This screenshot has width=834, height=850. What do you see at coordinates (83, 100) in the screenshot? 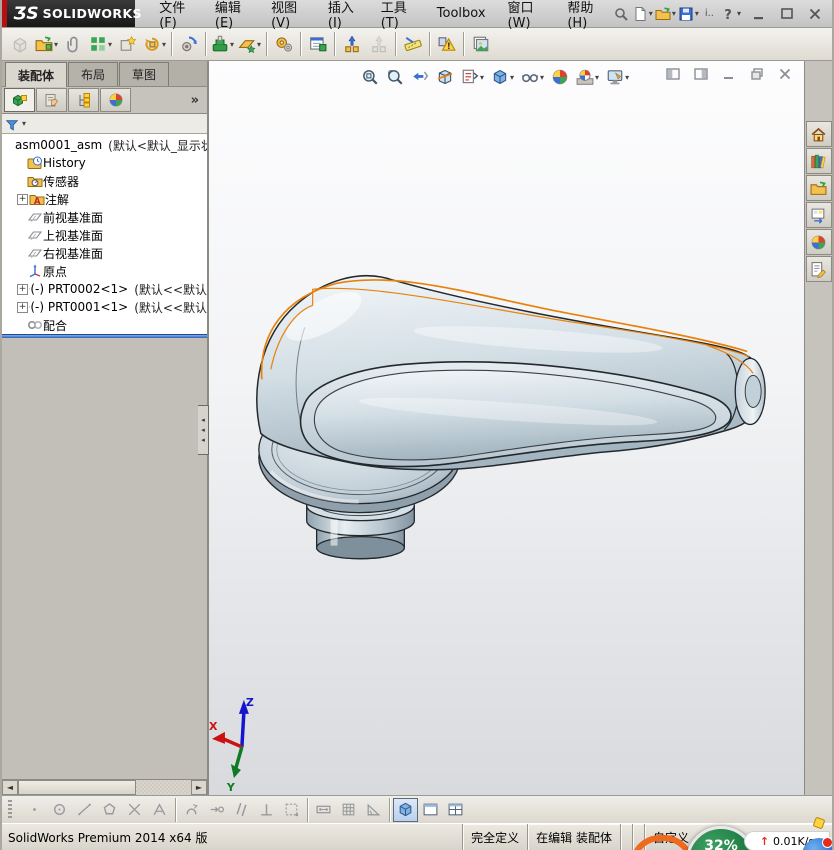
I see `configurationmanager-button` at bounding box center [83, 100].